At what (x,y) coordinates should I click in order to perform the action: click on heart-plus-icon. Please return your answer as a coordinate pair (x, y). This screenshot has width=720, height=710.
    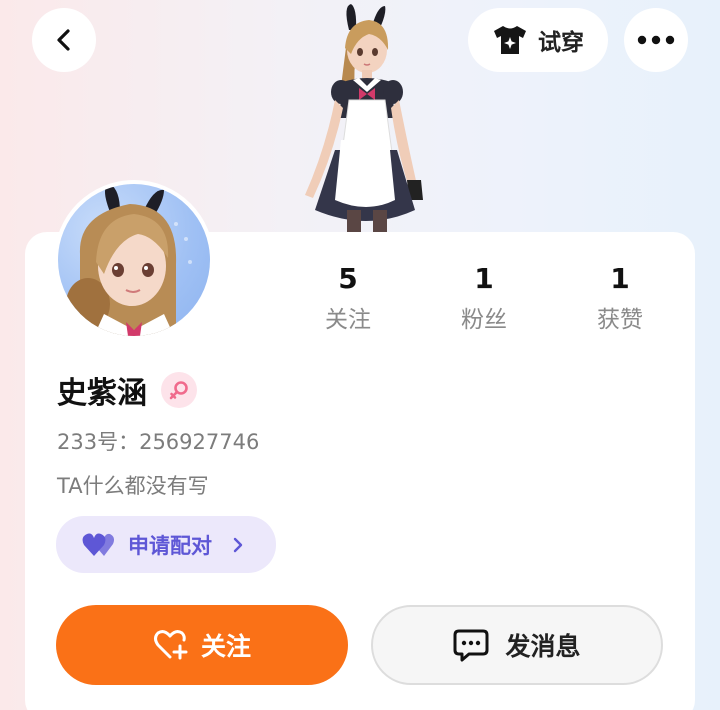
    Looking at the image, I should click on (170, 645).